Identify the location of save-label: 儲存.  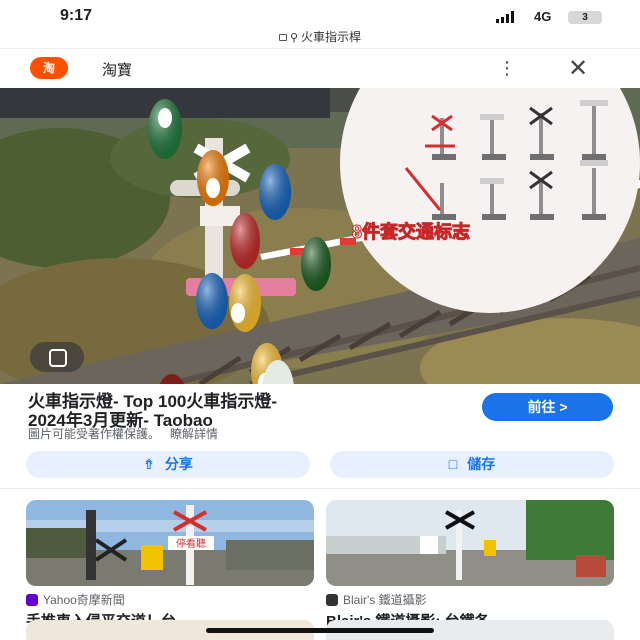
(481, 464).